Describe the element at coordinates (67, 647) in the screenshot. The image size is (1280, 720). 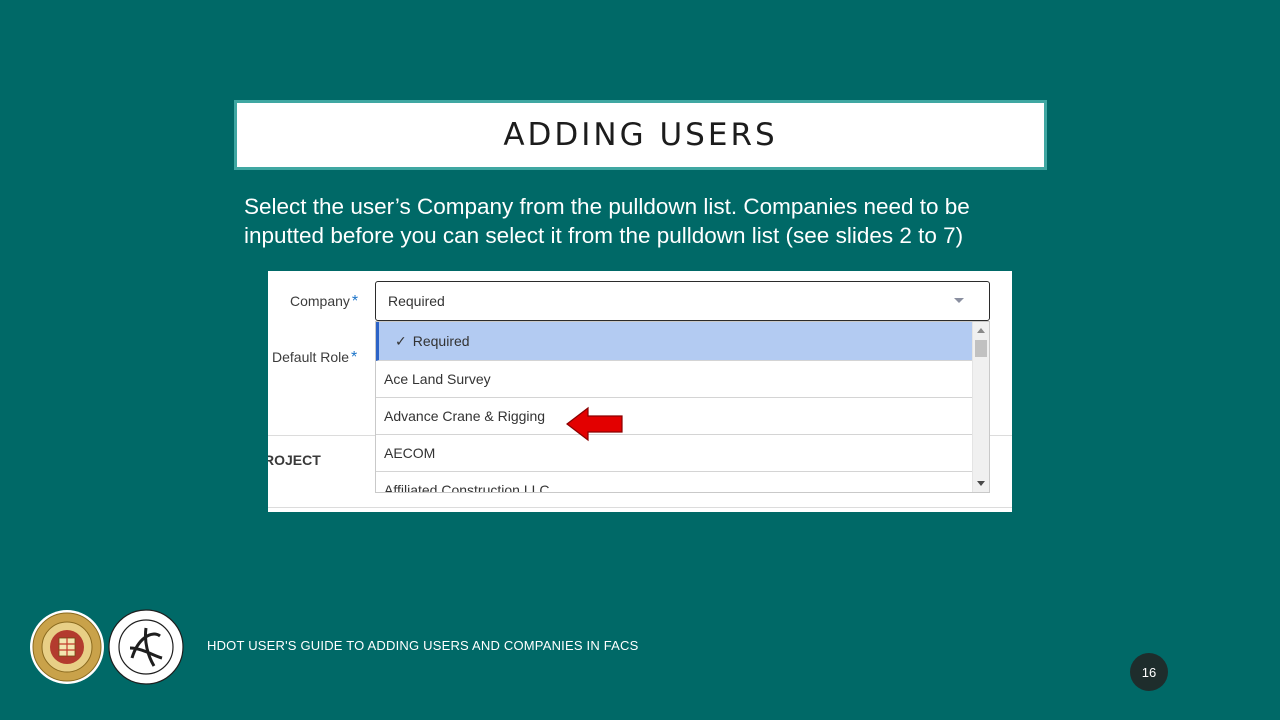
I see `state-of-hawaii-seal-icon` at that location.